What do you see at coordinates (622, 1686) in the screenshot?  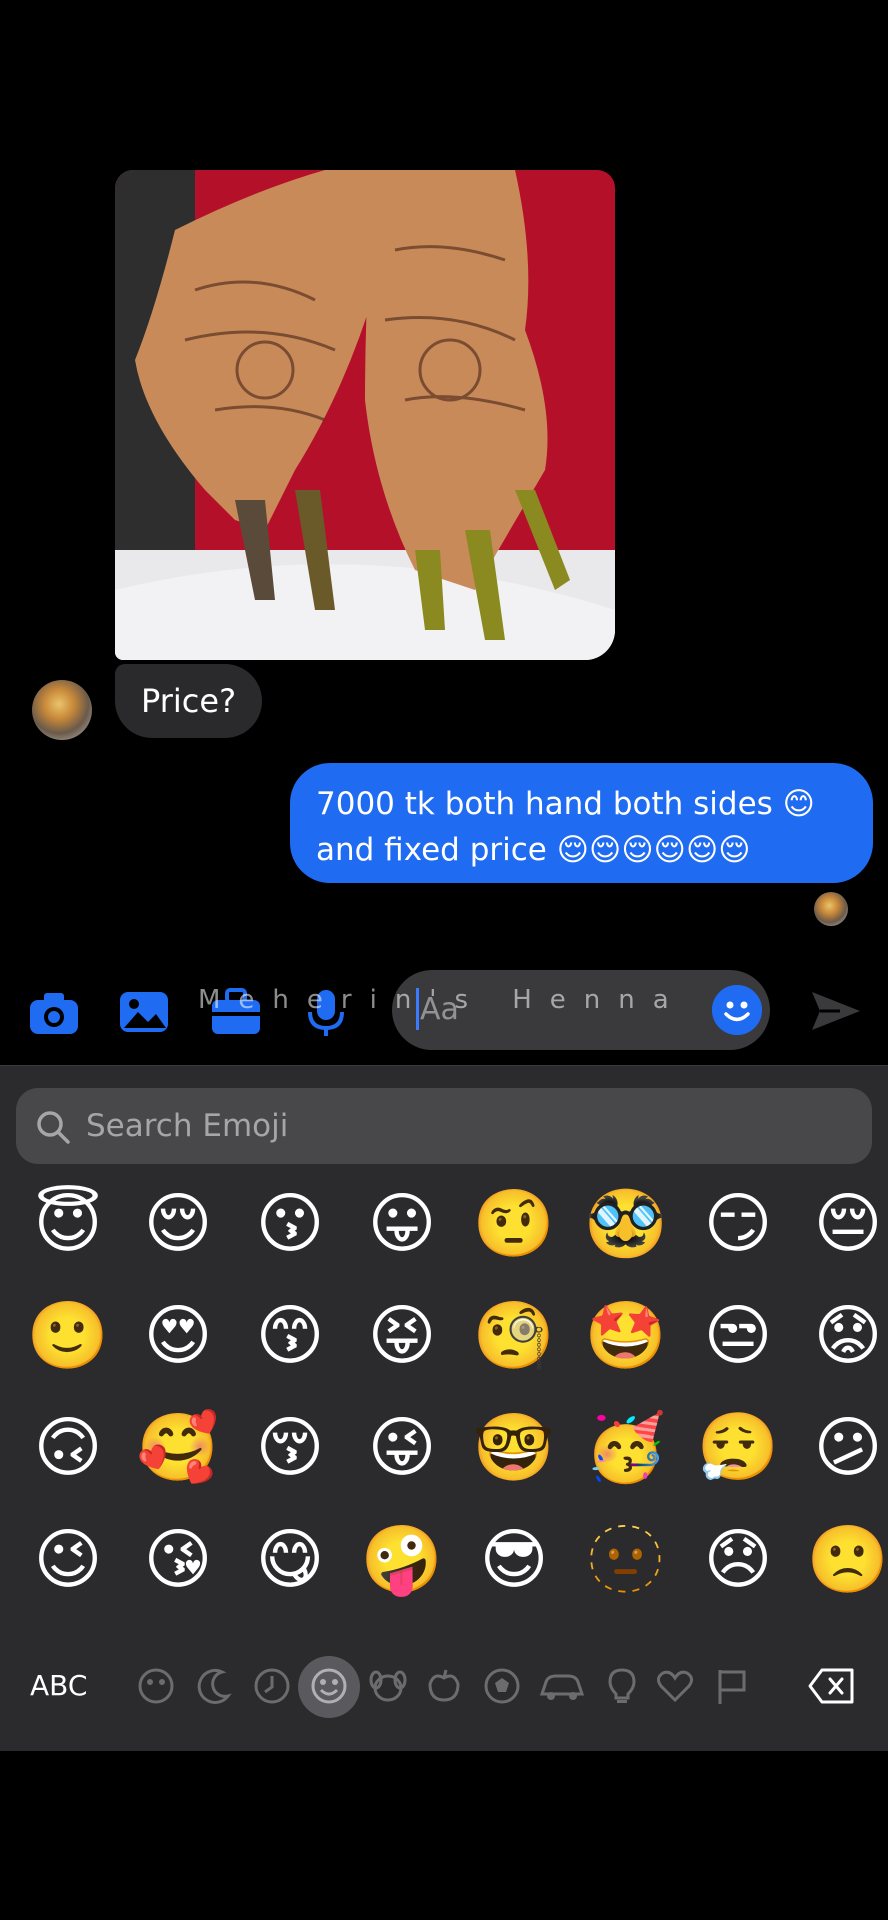 I see `bulb-icon` at bounding box center [622, 1686].